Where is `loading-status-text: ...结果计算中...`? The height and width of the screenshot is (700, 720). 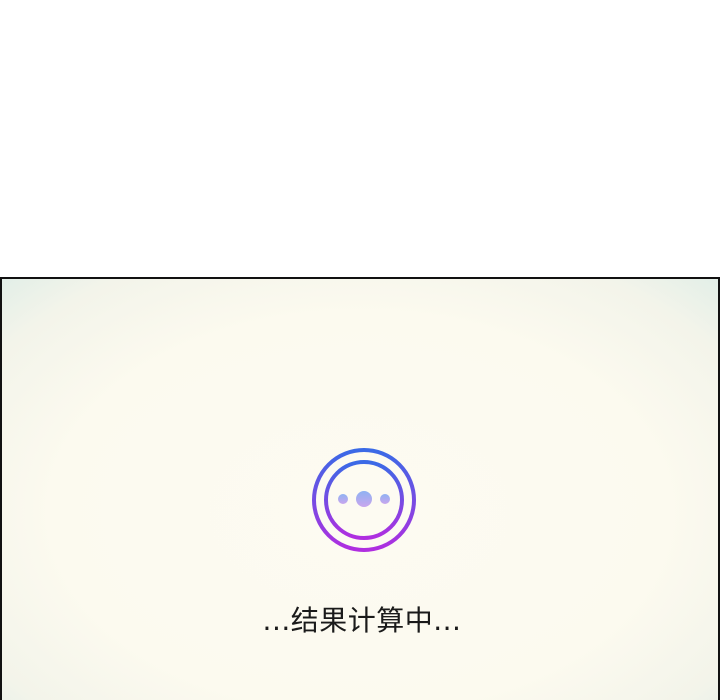 loading-status-text: ...结果计算中... is located at coordinates (362, 620).